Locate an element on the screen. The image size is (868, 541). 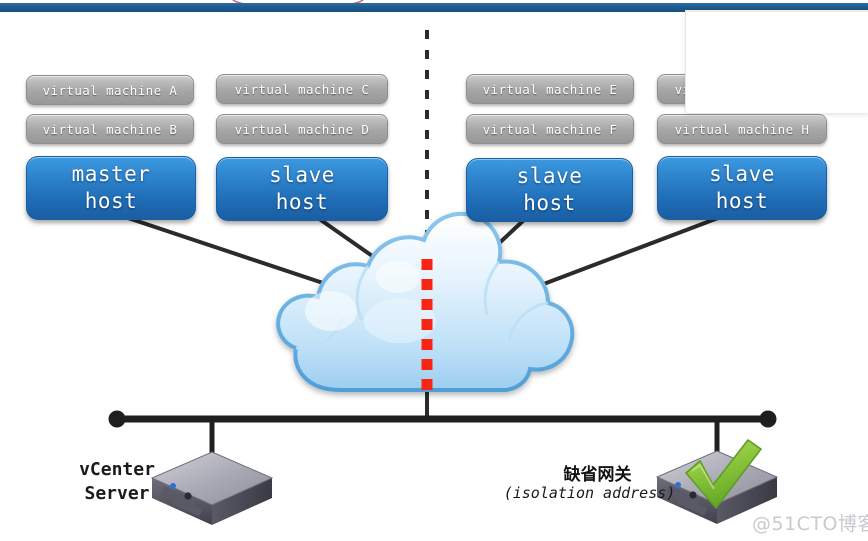
bus-endpoint-left is located at coordinates (117, 419).